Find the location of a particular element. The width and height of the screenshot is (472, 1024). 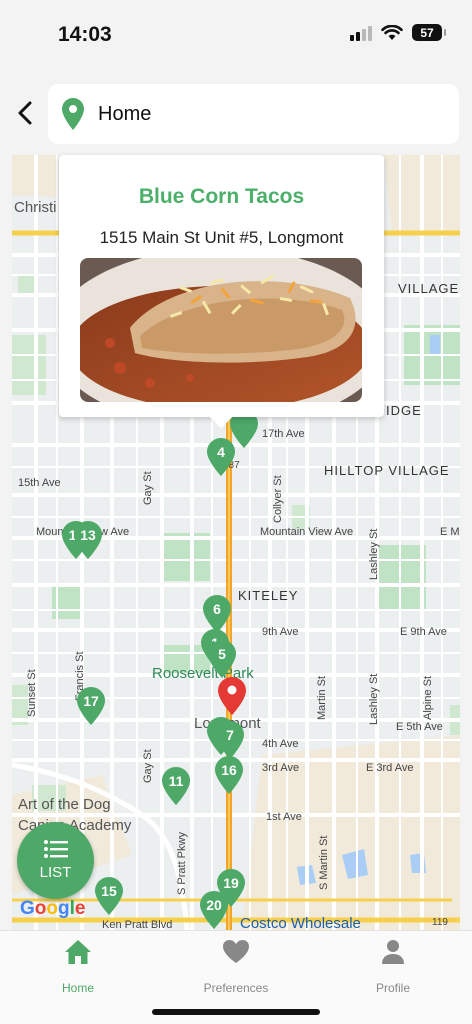

map-label: HILLTOP VILLAGE is located at coordinates (387, 470).